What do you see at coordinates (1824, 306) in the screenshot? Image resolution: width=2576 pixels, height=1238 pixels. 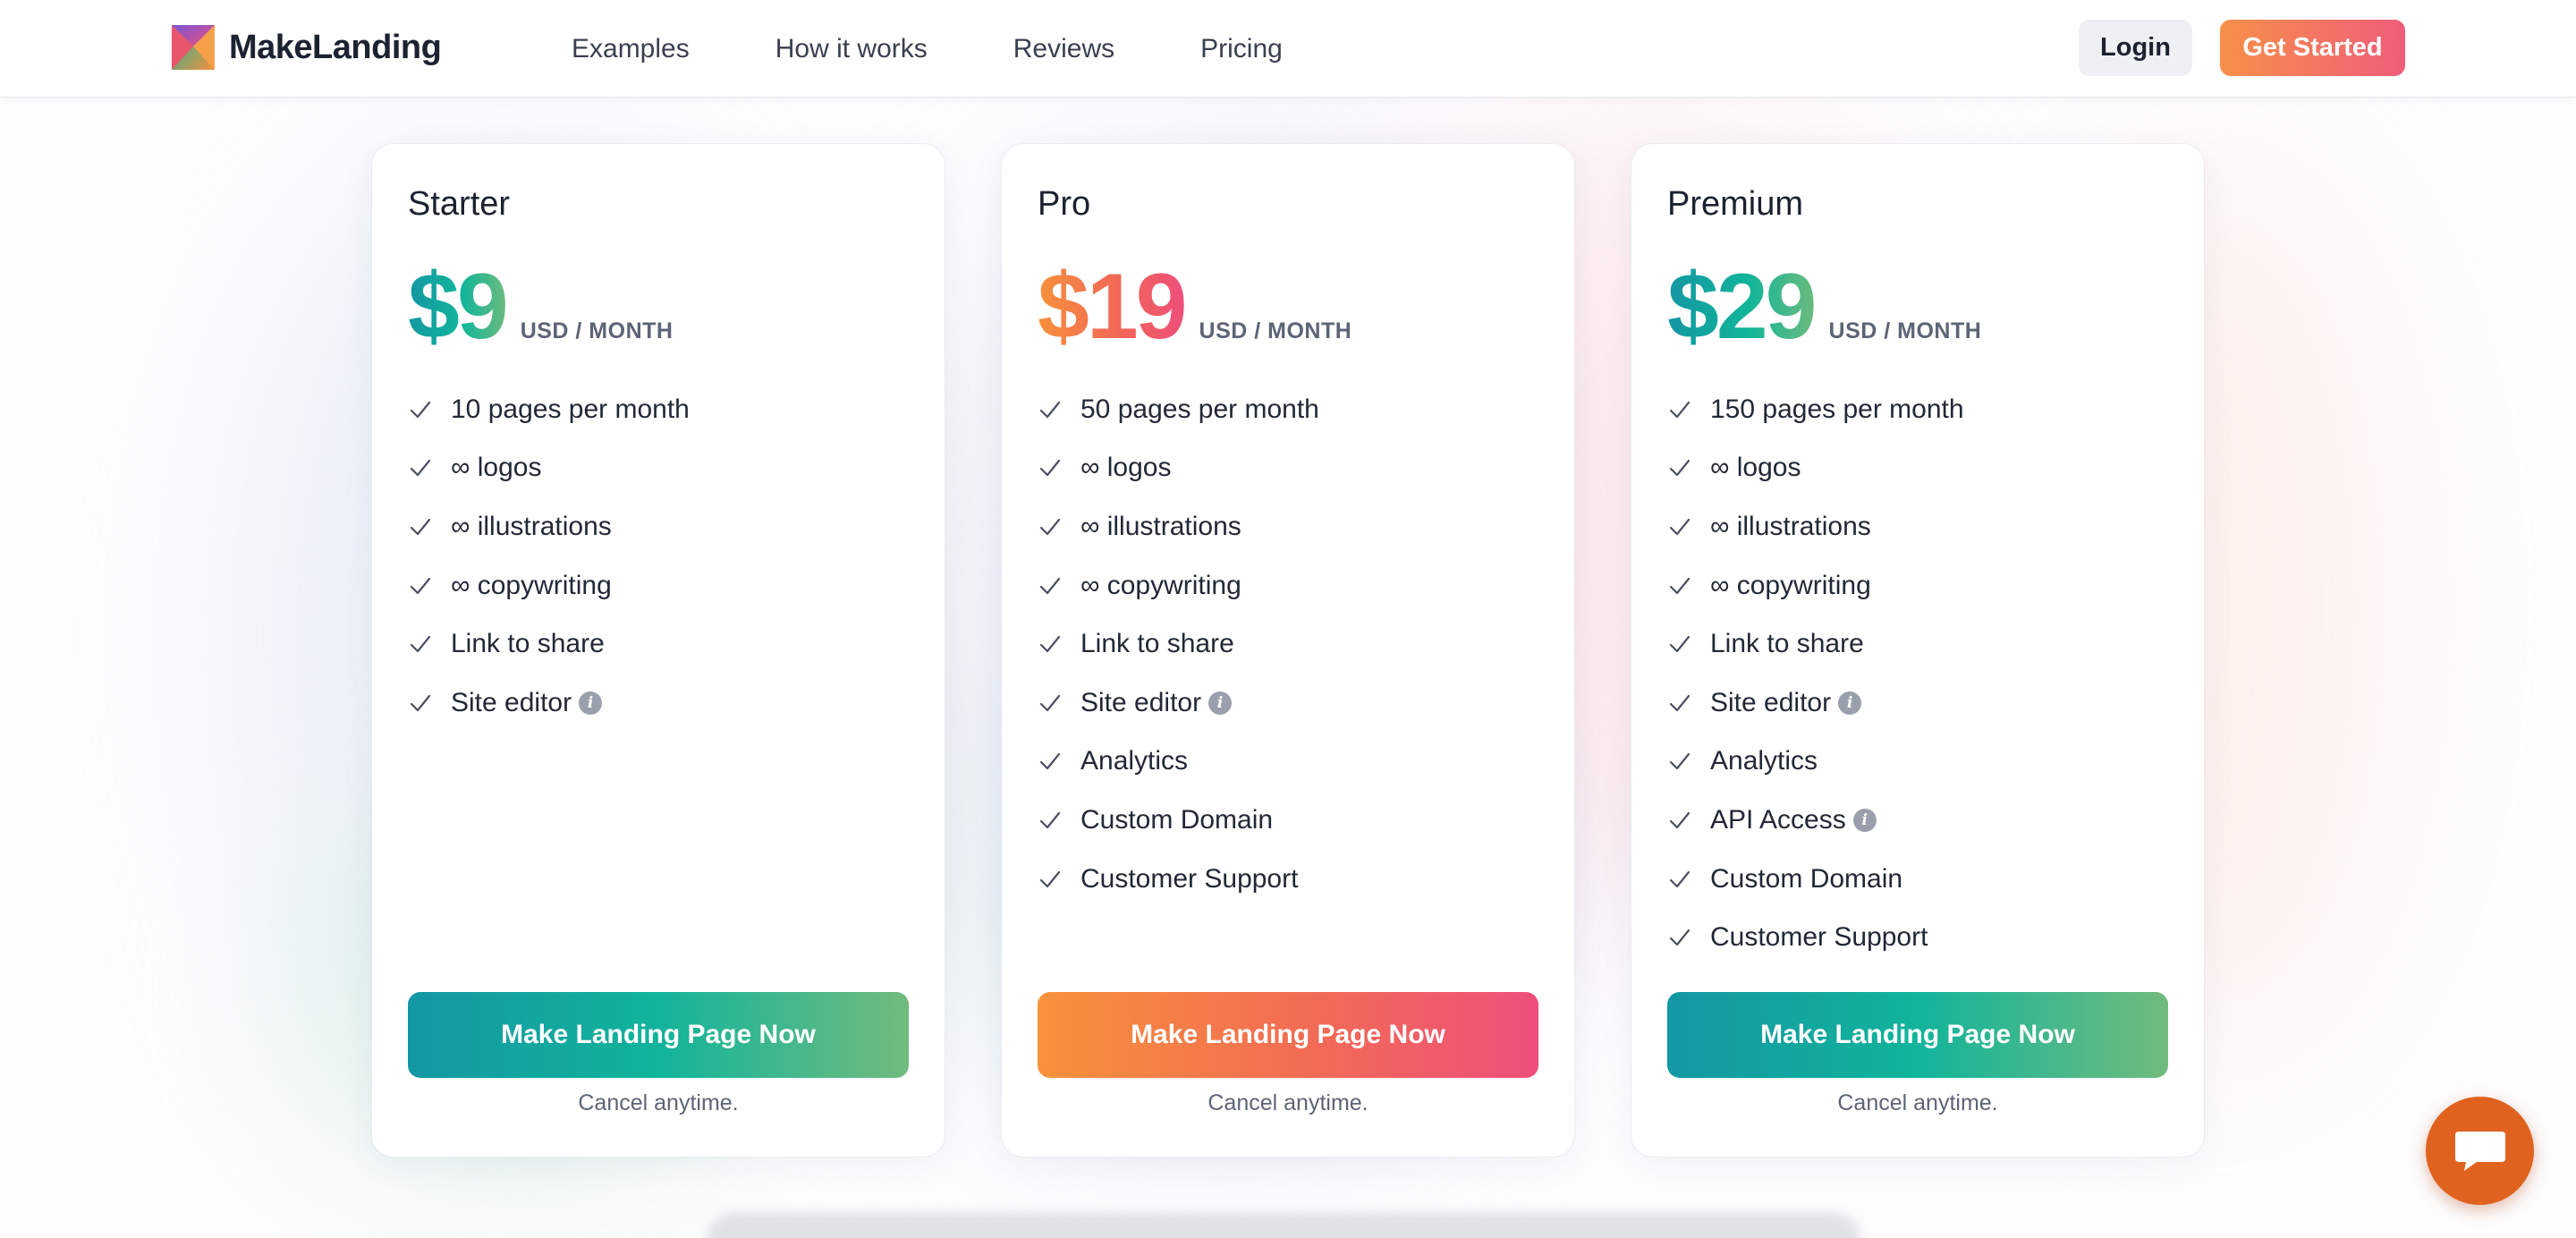 I see `price-row: $29 USD / MONTH` at bounding box center [1824, 306].